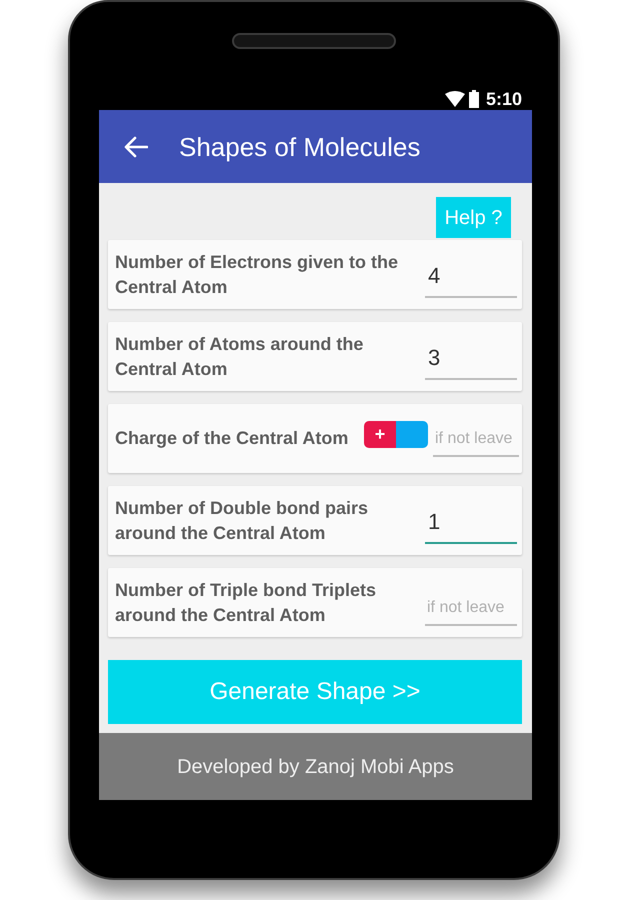 Image resolution: width=628 pixels, height=900 pixels. Describe the element at coordinates (299, 146) in the screenshot. I see `app-title: Shapes of Molecules` at that location.